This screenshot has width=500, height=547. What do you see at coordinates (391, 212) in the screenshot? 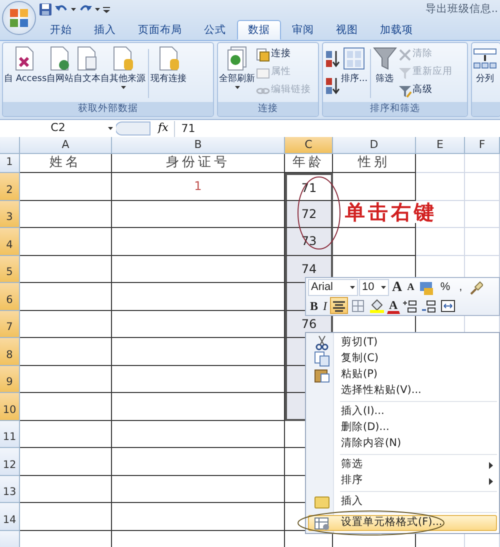
I see `annotation-text: 单击右键` at bounding box center [391, 212].